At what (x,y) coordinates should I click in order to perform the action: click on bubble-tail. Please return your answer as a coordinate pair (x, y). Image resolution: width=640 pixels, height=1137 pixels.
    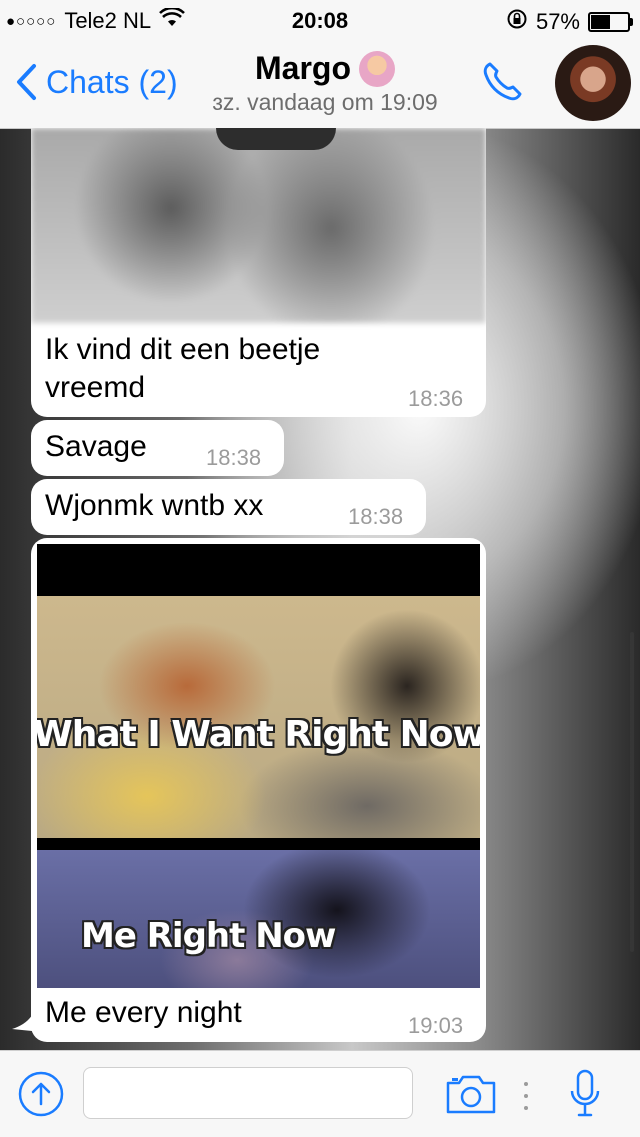
    Looking at the image, I should click on (27, 1022).